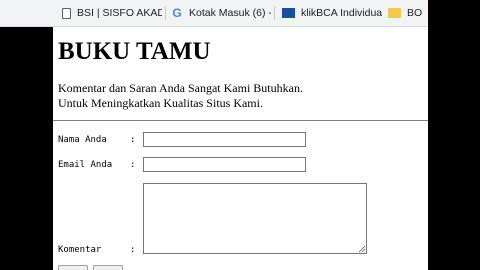 The width and height of the screenshot is (480, 270). I want to click on bookmark-kotak-masuk: G Kotak Masuk (6) - jan, so click(221, 13).